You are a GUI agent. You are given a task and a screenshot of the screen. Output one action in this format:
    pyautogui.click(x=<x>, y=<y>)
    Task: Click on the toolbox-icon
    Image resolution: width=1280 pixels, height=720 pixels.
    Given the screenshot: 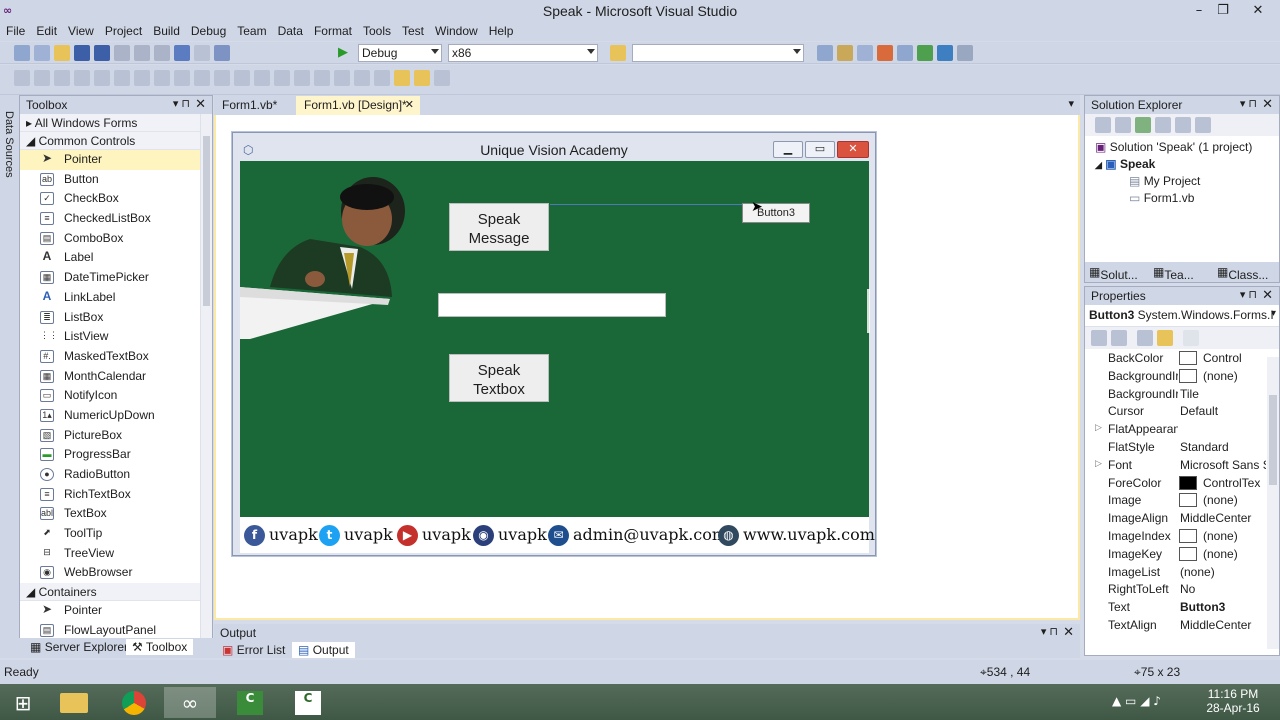 What is the action you would take?
    pyautogui.click(x=885, y=53)
    